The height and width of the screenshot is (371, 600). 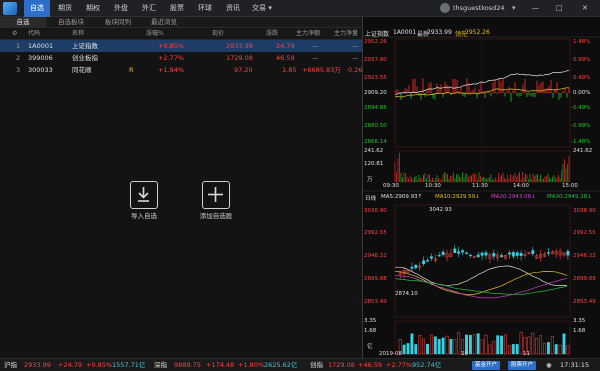 What do you see at coordinates (23, 22) in the screenshot?
I see `tab-watchlist: 自选` at bounding box center [23, 22].